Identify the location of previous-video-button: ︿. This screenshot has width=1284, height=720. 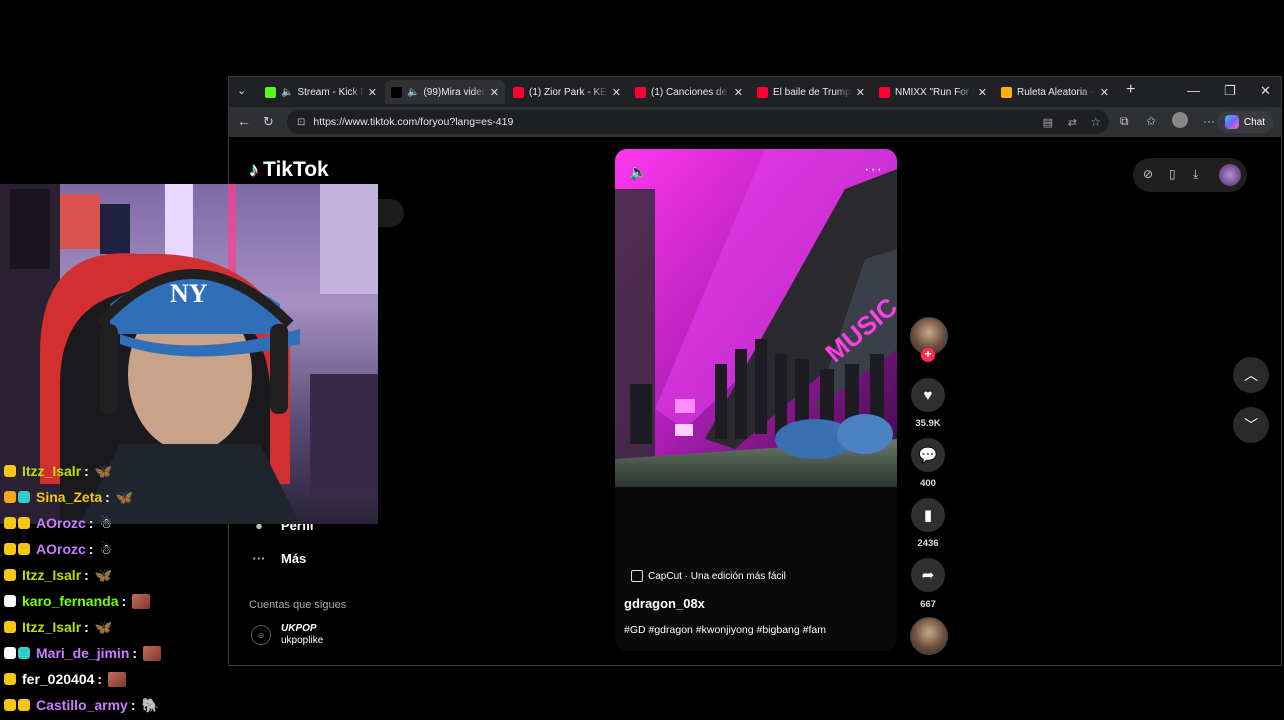
(1251, 375).